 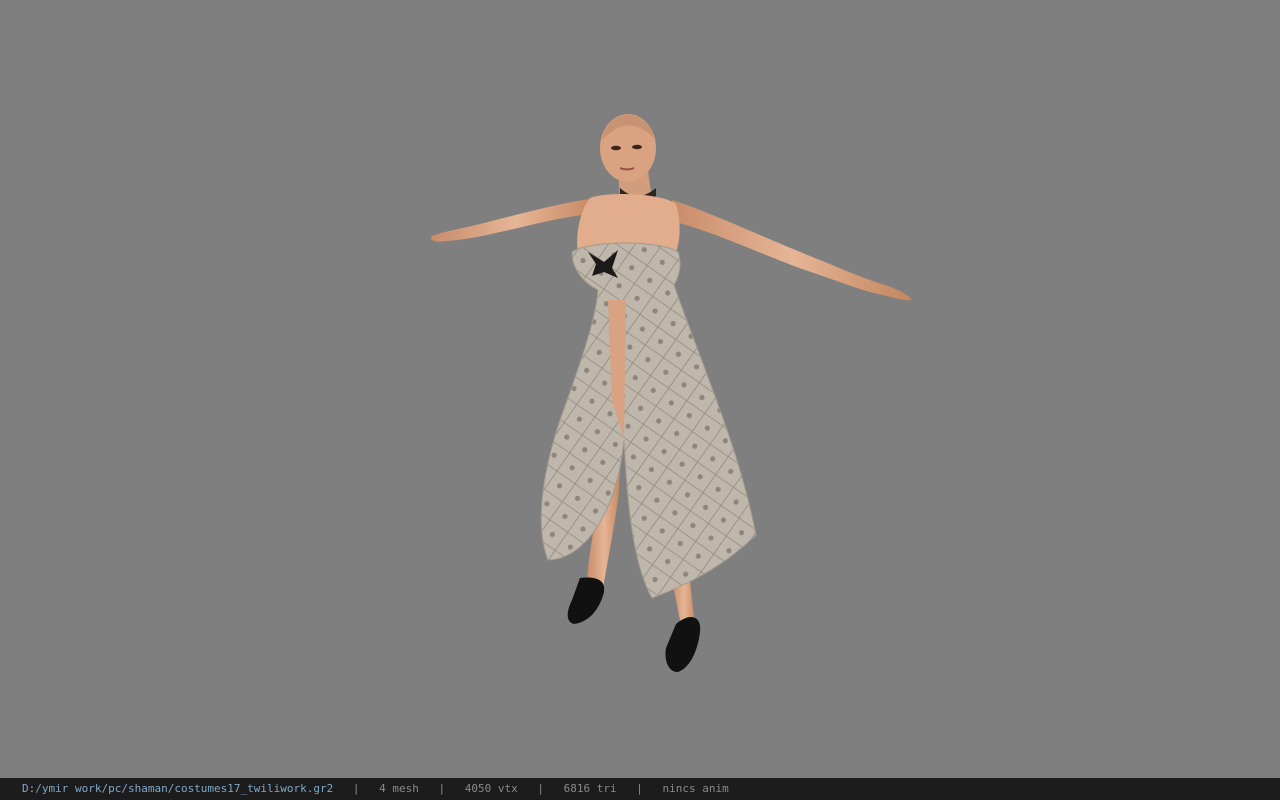 I want to click on mesh-count: 4 mesh, so click(x=399, y=788).